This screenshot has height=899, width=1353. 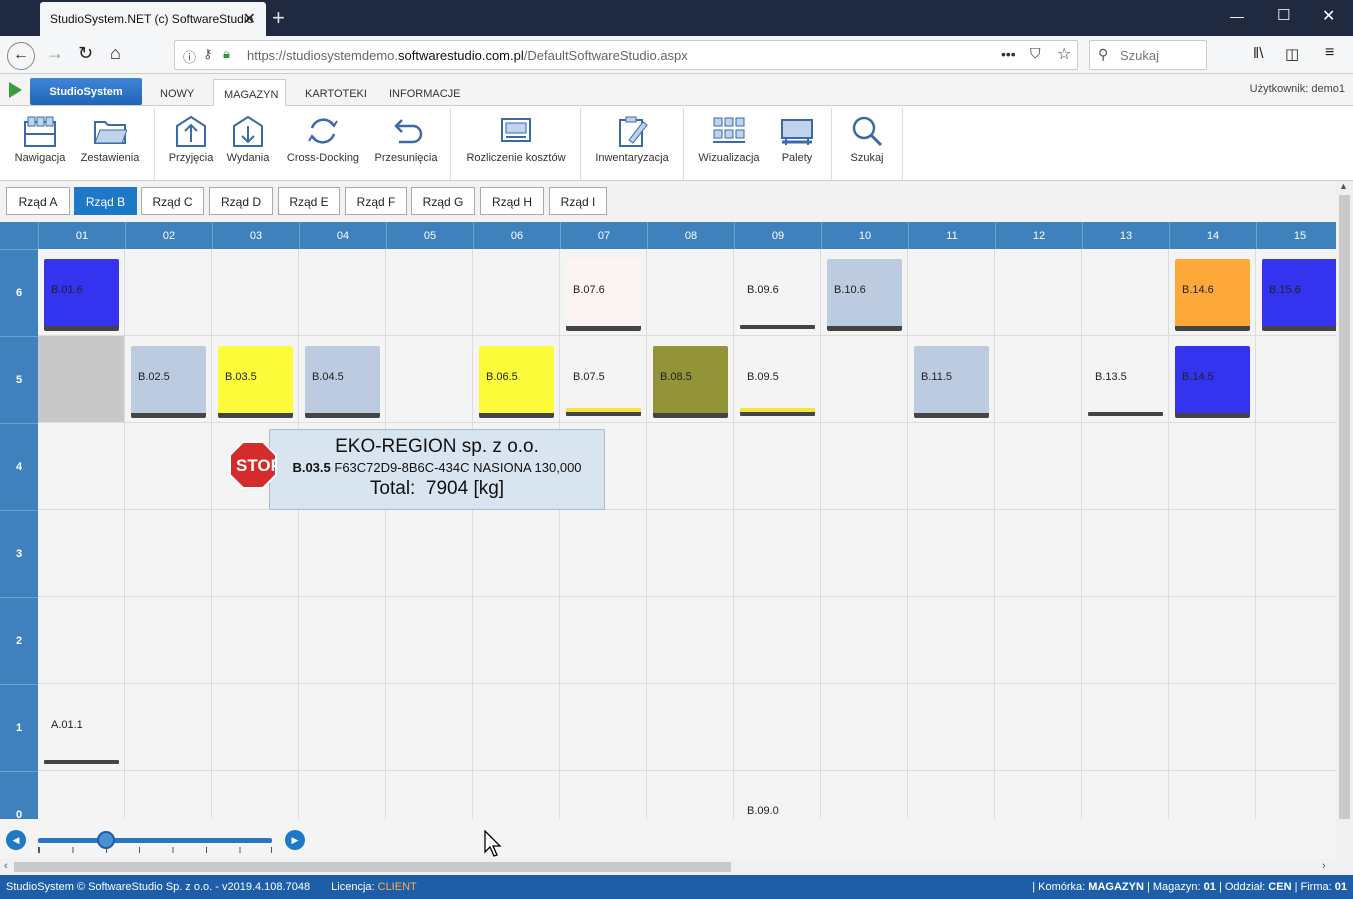 What do you see at coordinates (85, 53) in the screenshot?
I see `reload-icon: ↻` at bounding box center [85, 53].